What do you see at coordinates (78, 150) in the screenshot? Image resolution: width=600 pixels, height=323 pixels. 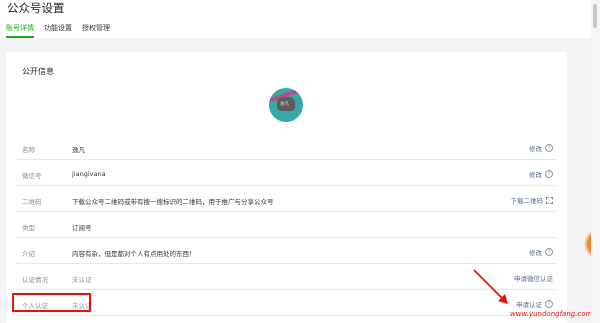 I see `row-value: 逸凡` at bounding box center [78, 150].